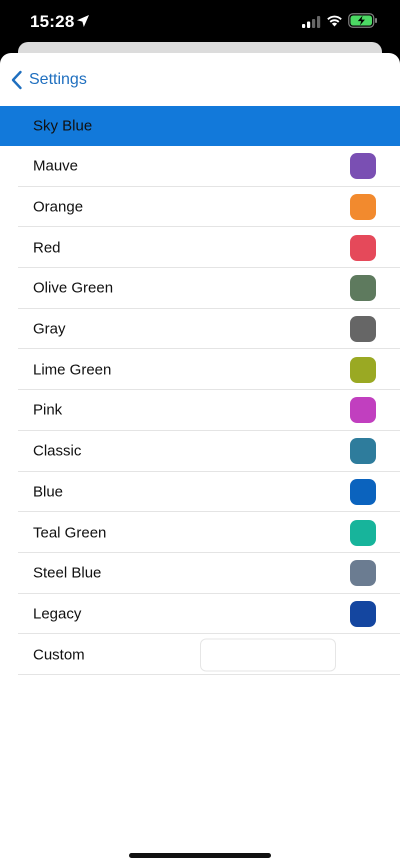 This screenshot has height=865, width=400. I want to click on color-label: Steel Blue, so click(67, 573).